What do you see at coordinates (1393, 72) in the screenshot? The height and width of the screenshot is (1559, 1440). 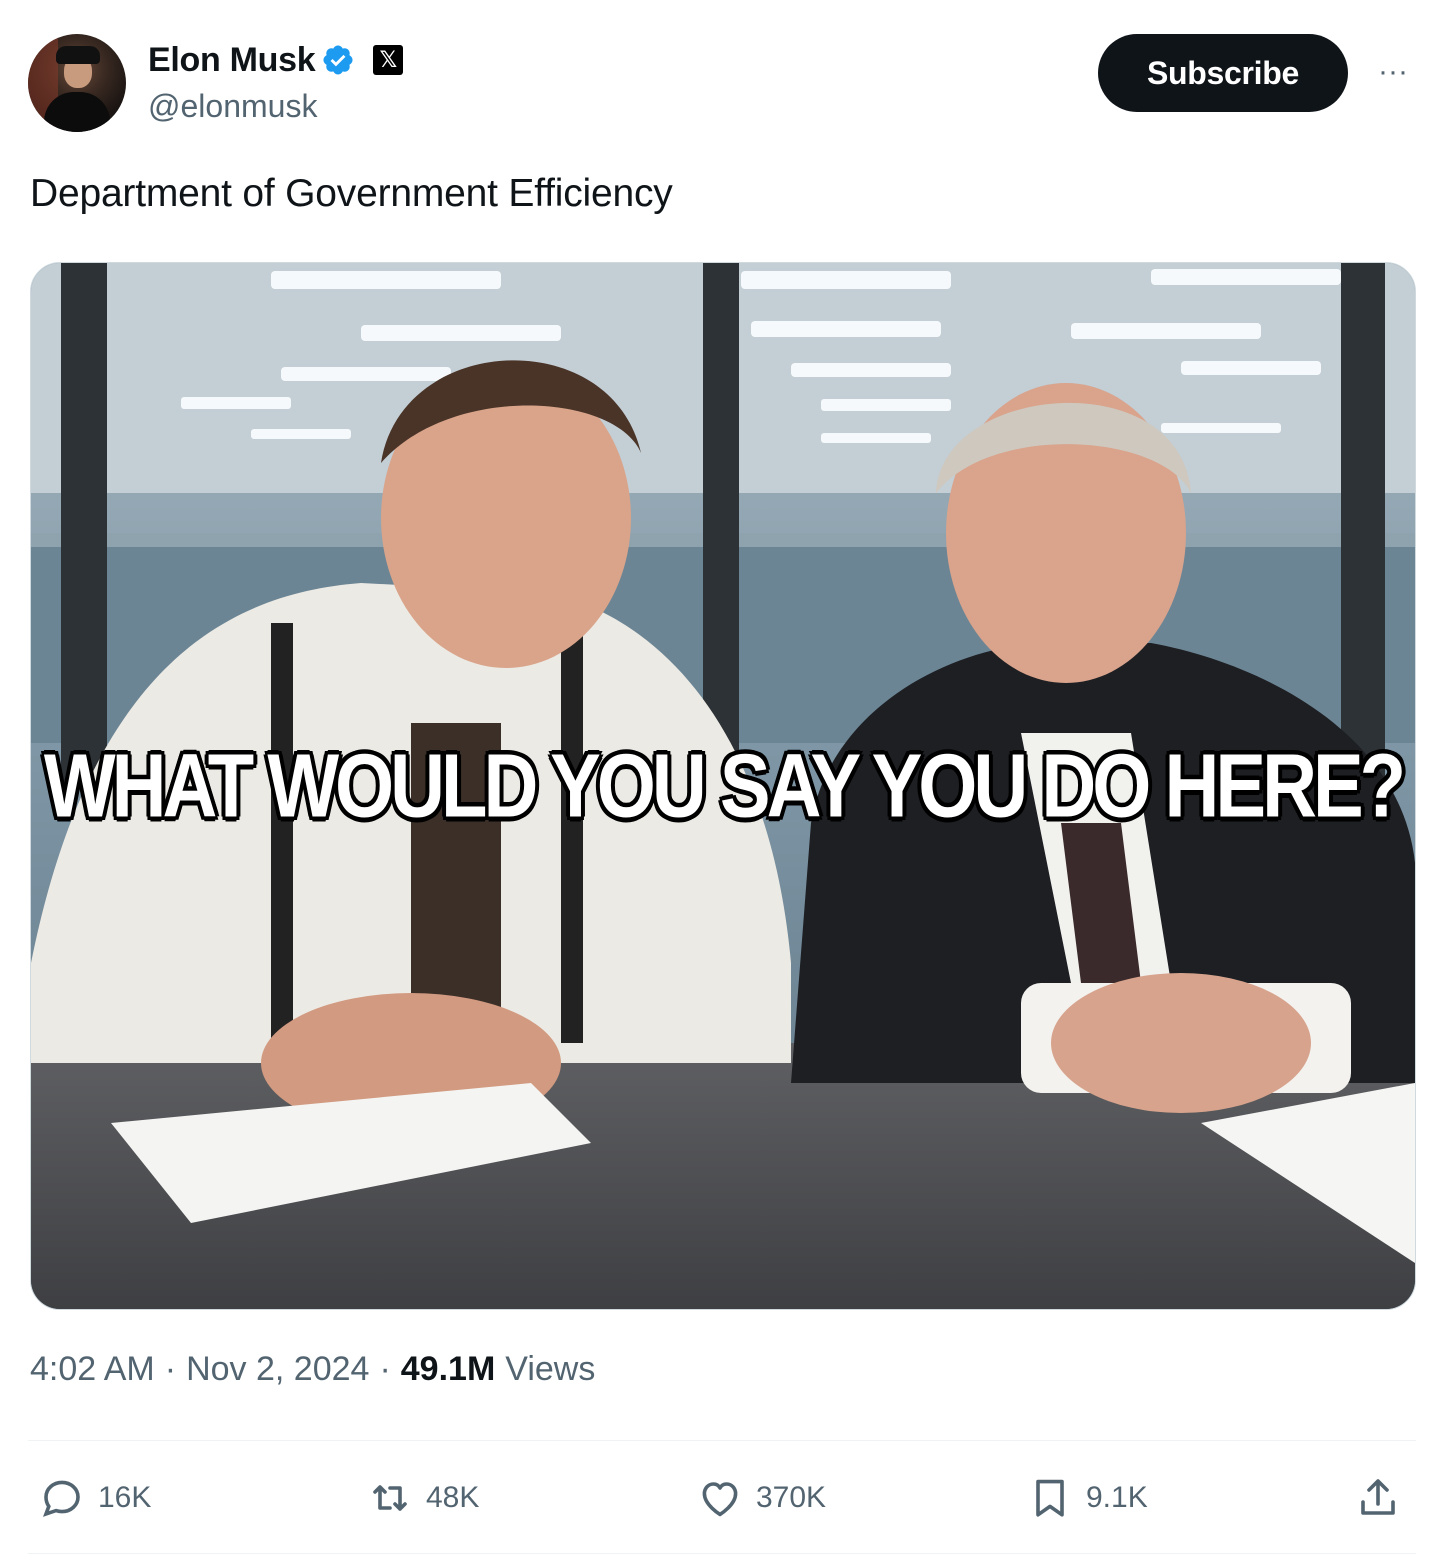 I see `more-options-icon: ···` at bounding box center [1393, 72].